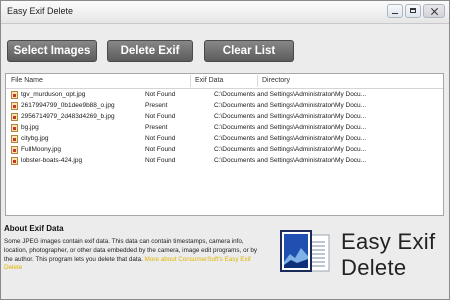 Image resolution: width=450 pixels, height=300 pixels. I want to click on file-name-cell: tgv_murduson_opt.jpg, so click(53, 94).